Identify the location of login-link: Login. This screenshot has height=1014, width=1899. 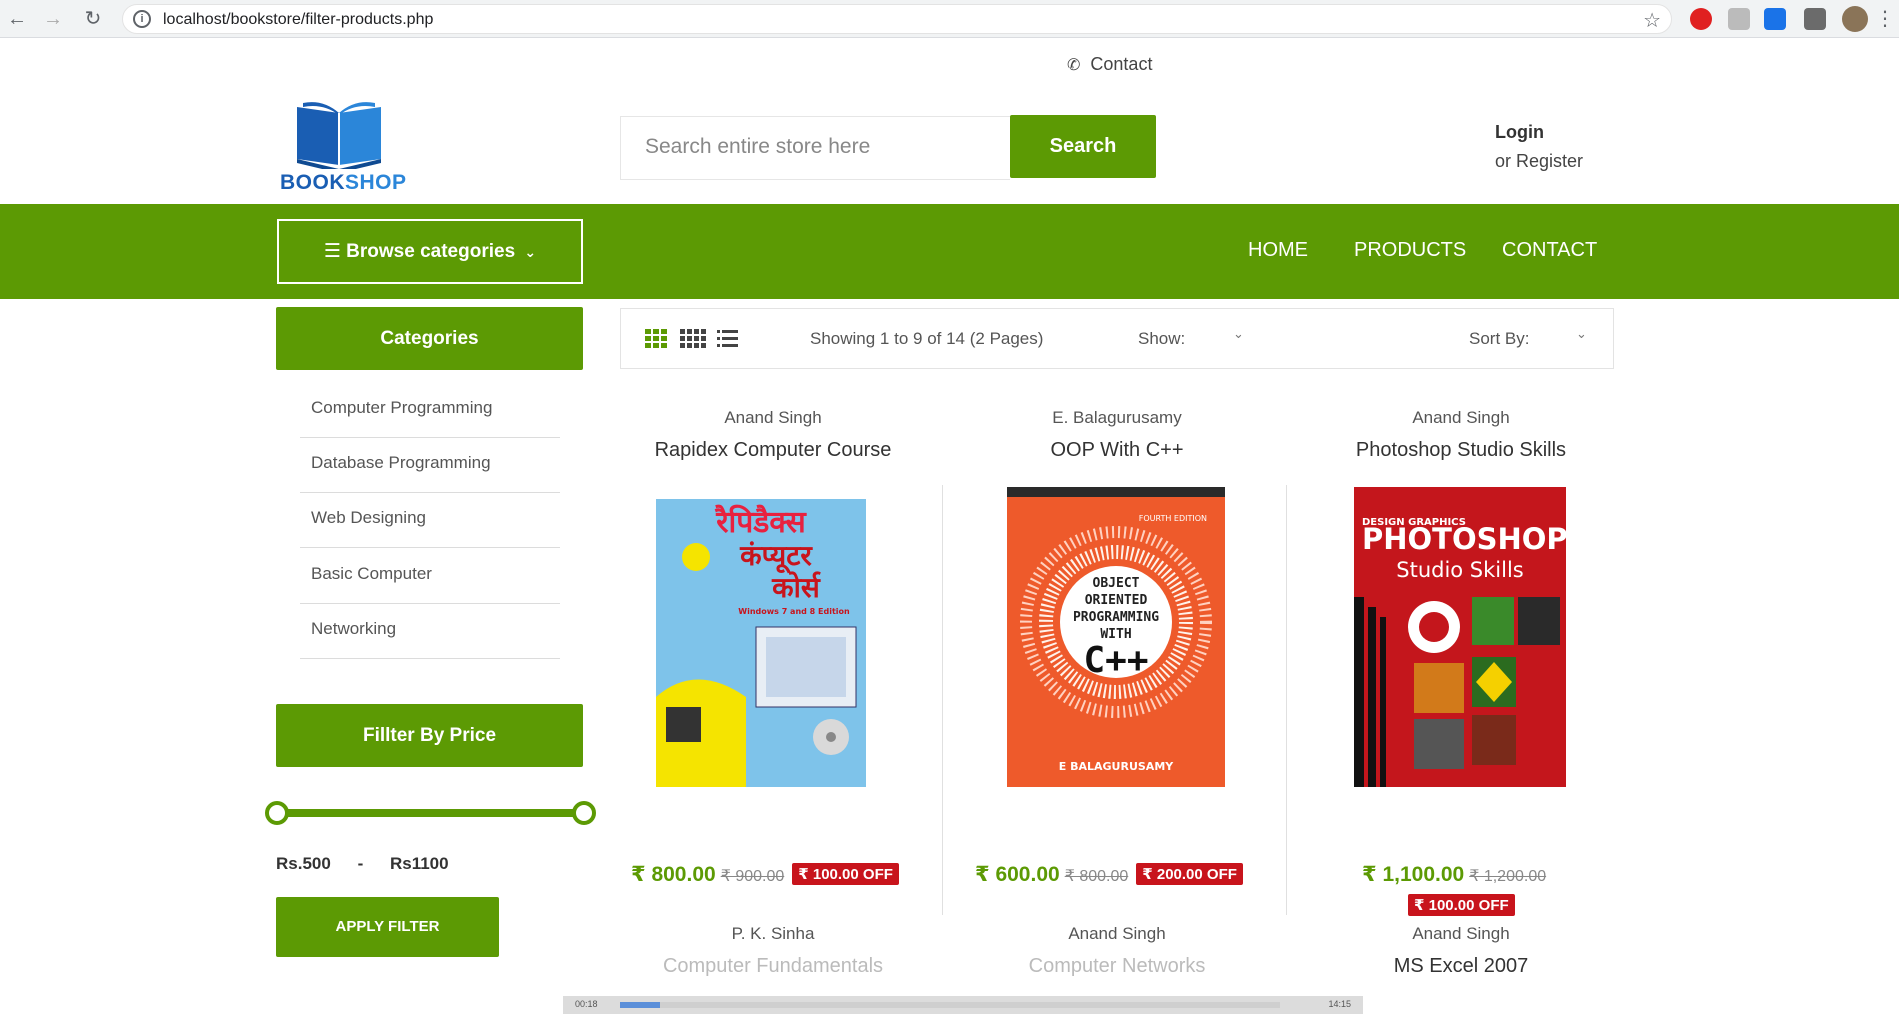
(1519, 132).